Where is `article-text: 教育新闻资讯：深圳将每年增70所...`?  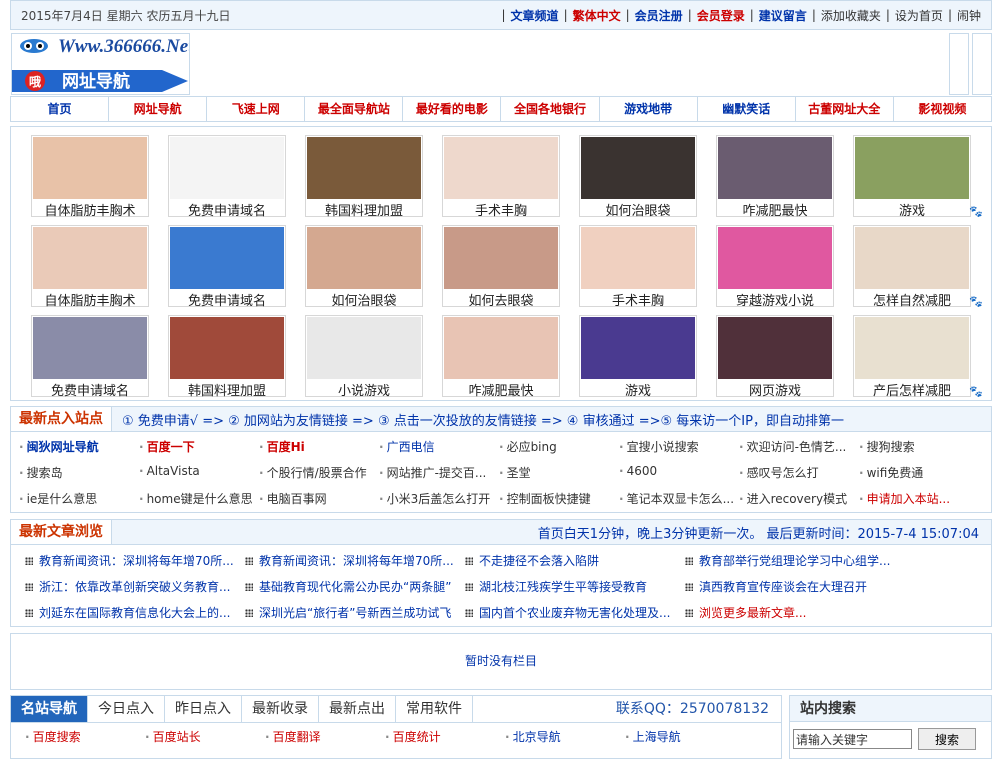
article-text: 教育新闻资讯：深圳将每年增70所... is located at coordinates (136, 561).